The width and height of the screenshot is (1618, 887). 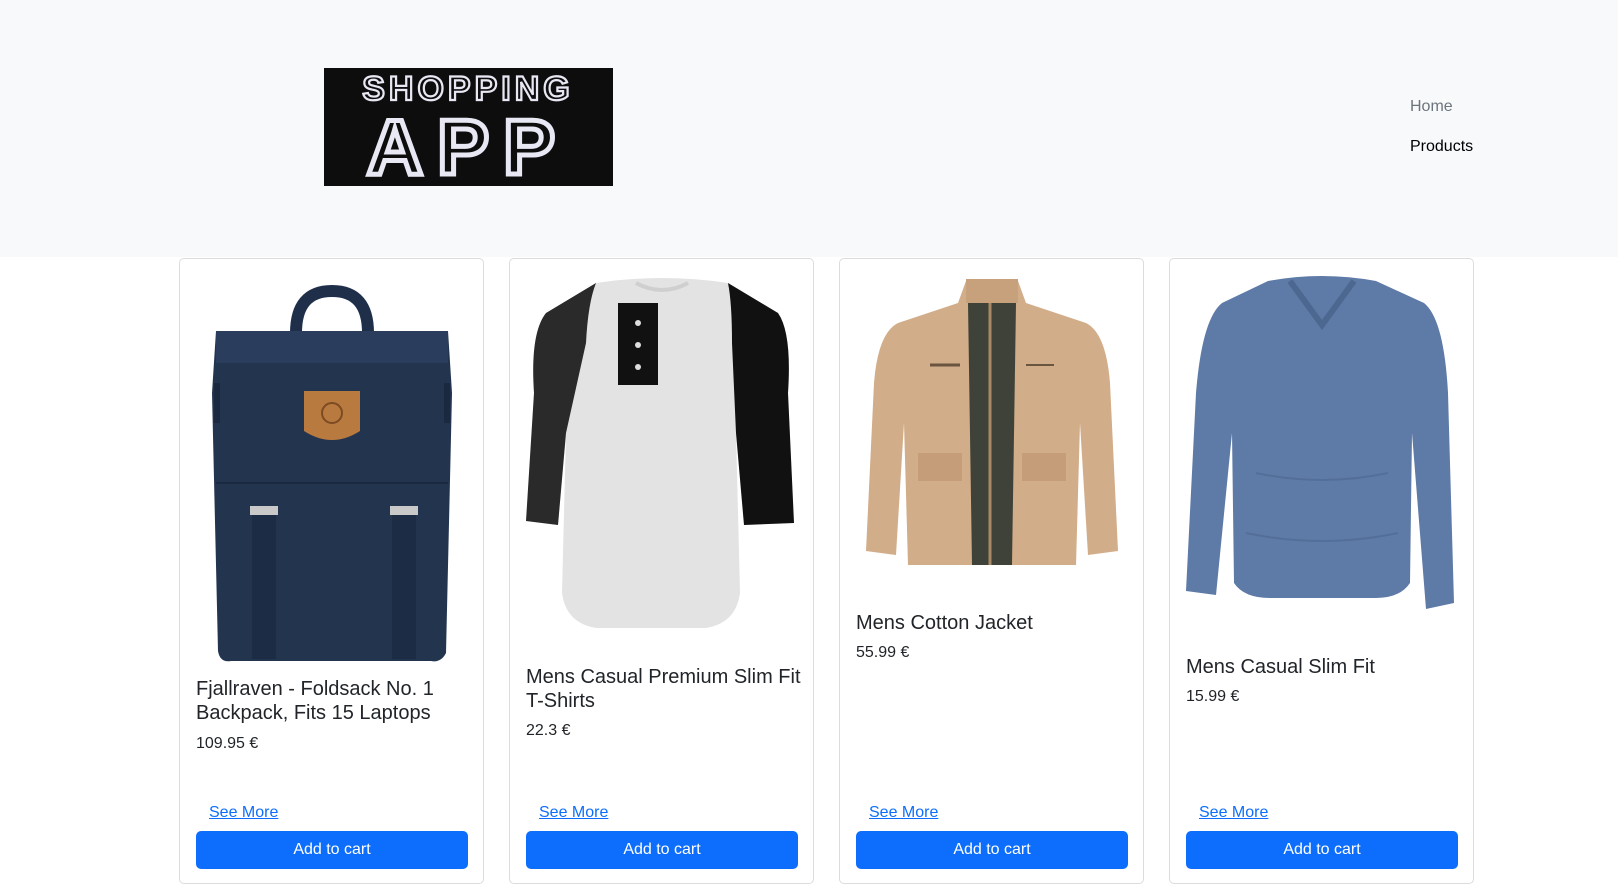 I want to click on logo-graphic: SHOPPING APP, so click(x=466, y=127).